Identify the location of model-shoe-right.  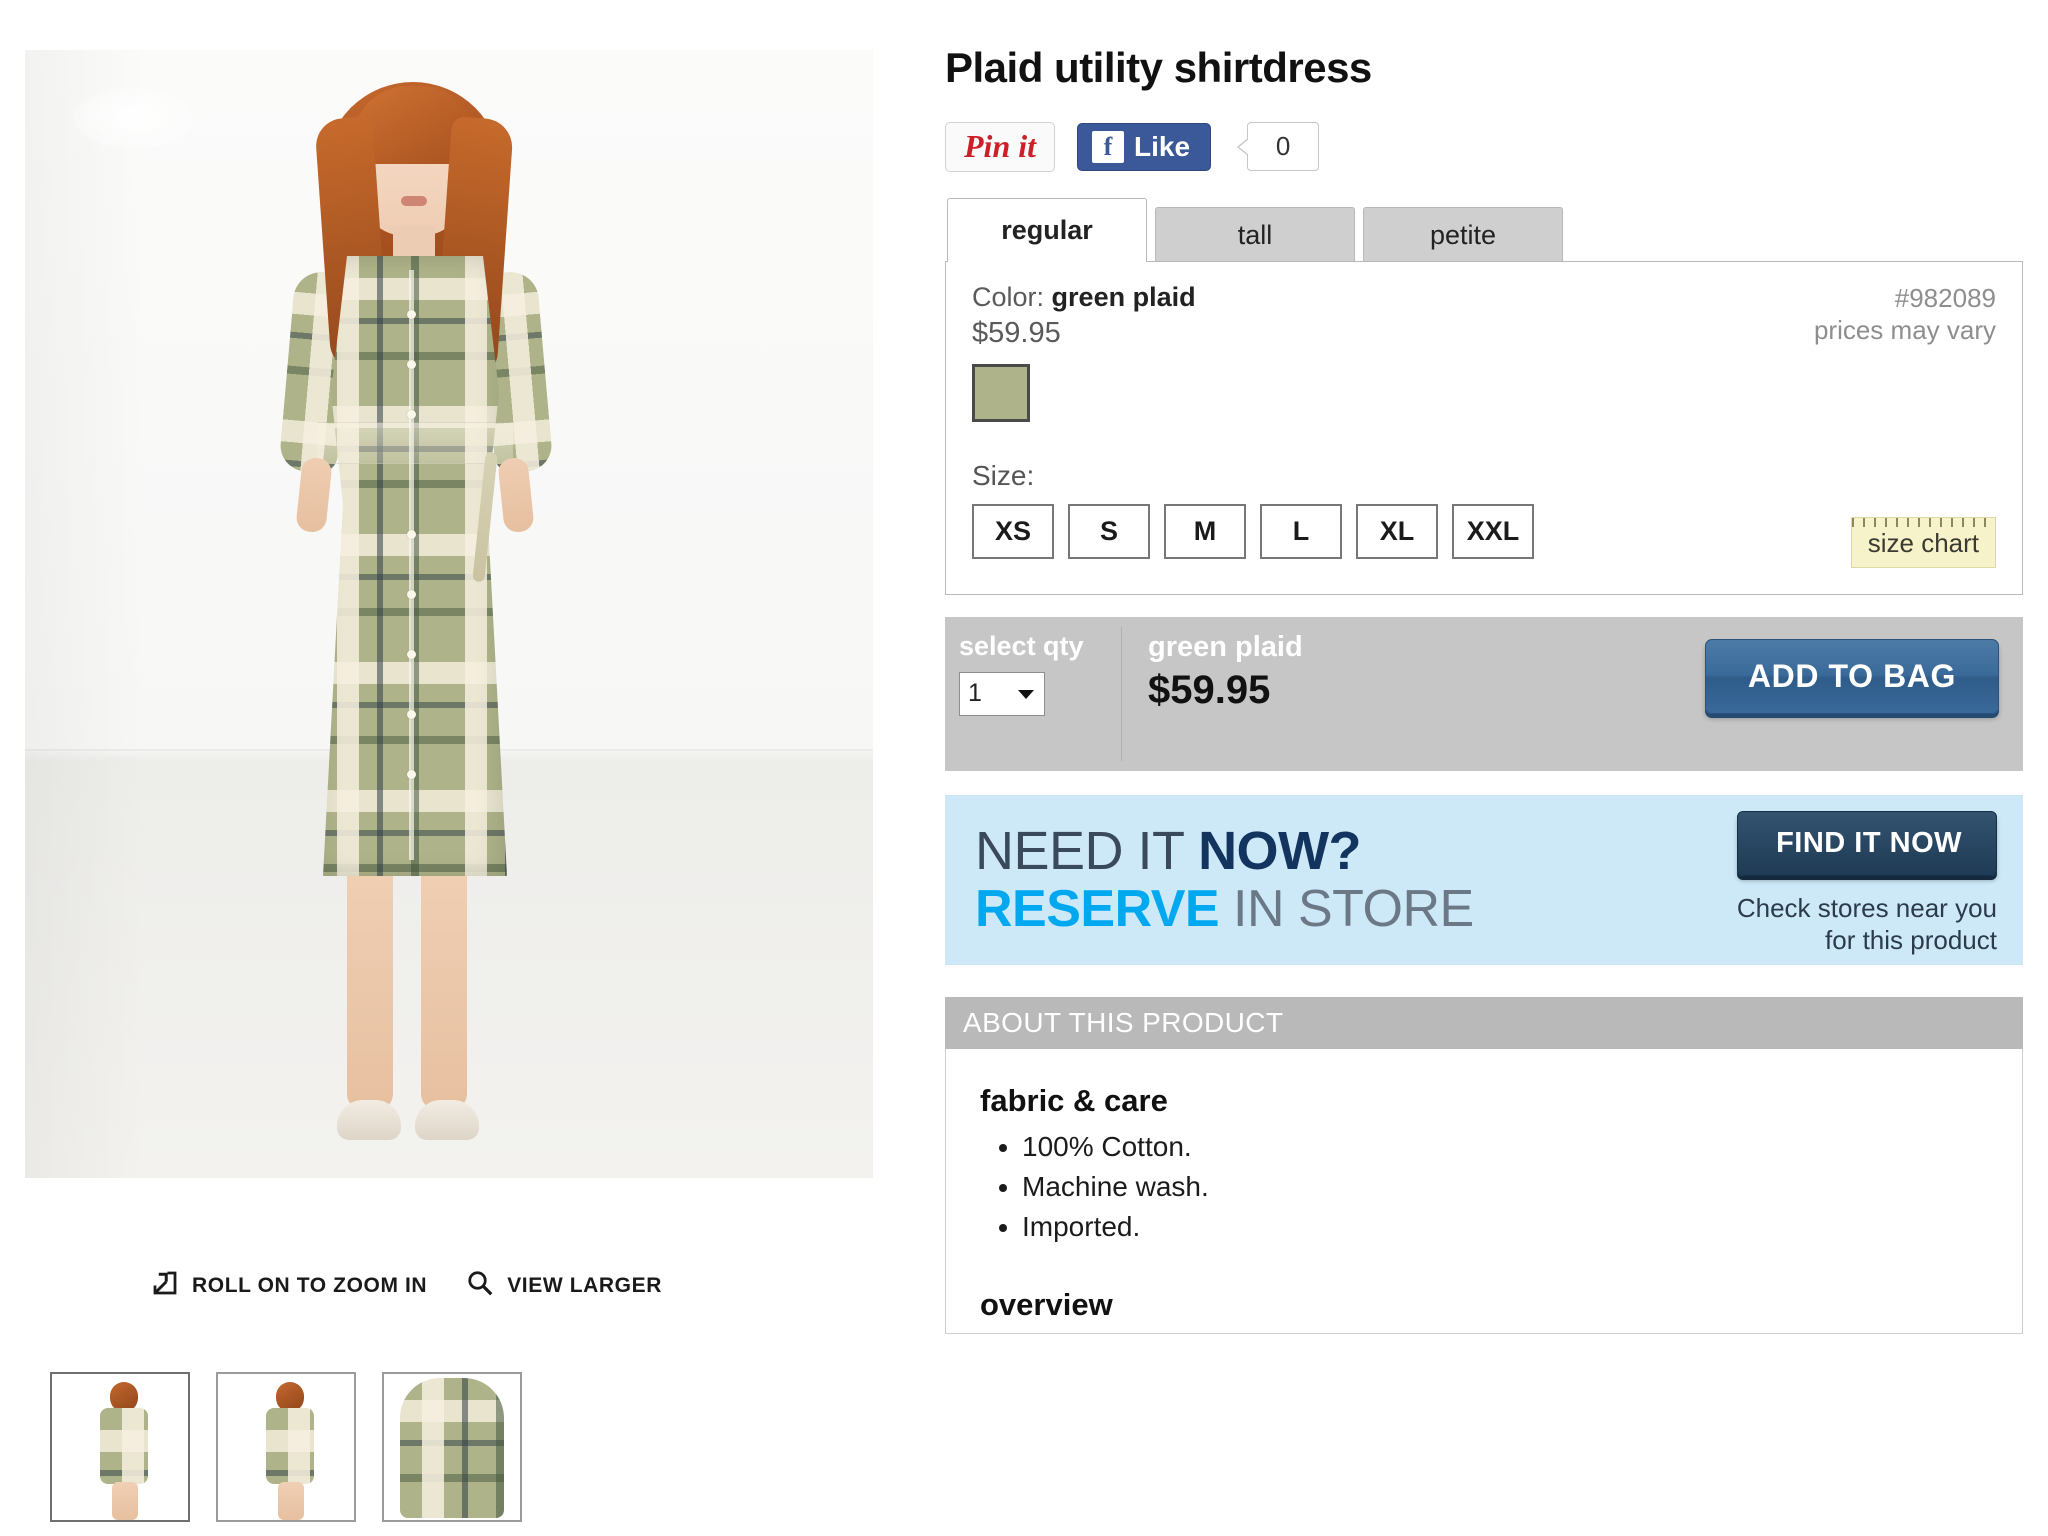
(447, 1120).